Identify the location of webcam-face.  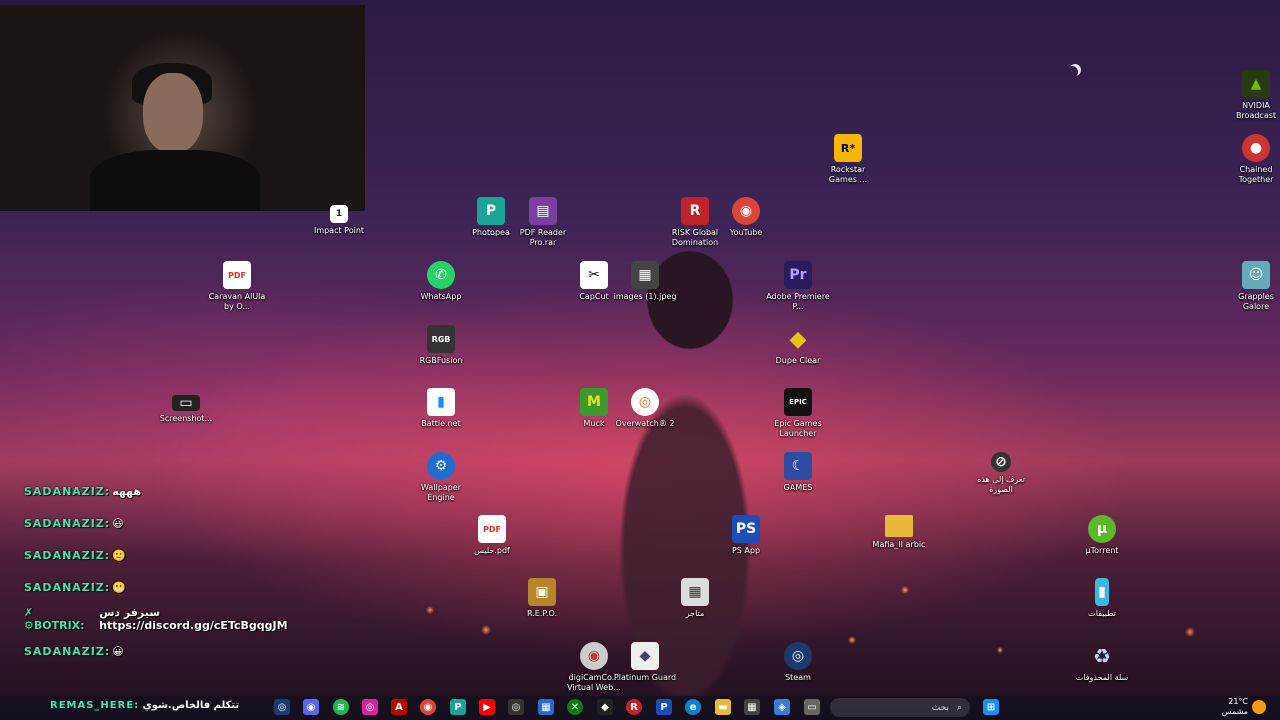
(173, 113).